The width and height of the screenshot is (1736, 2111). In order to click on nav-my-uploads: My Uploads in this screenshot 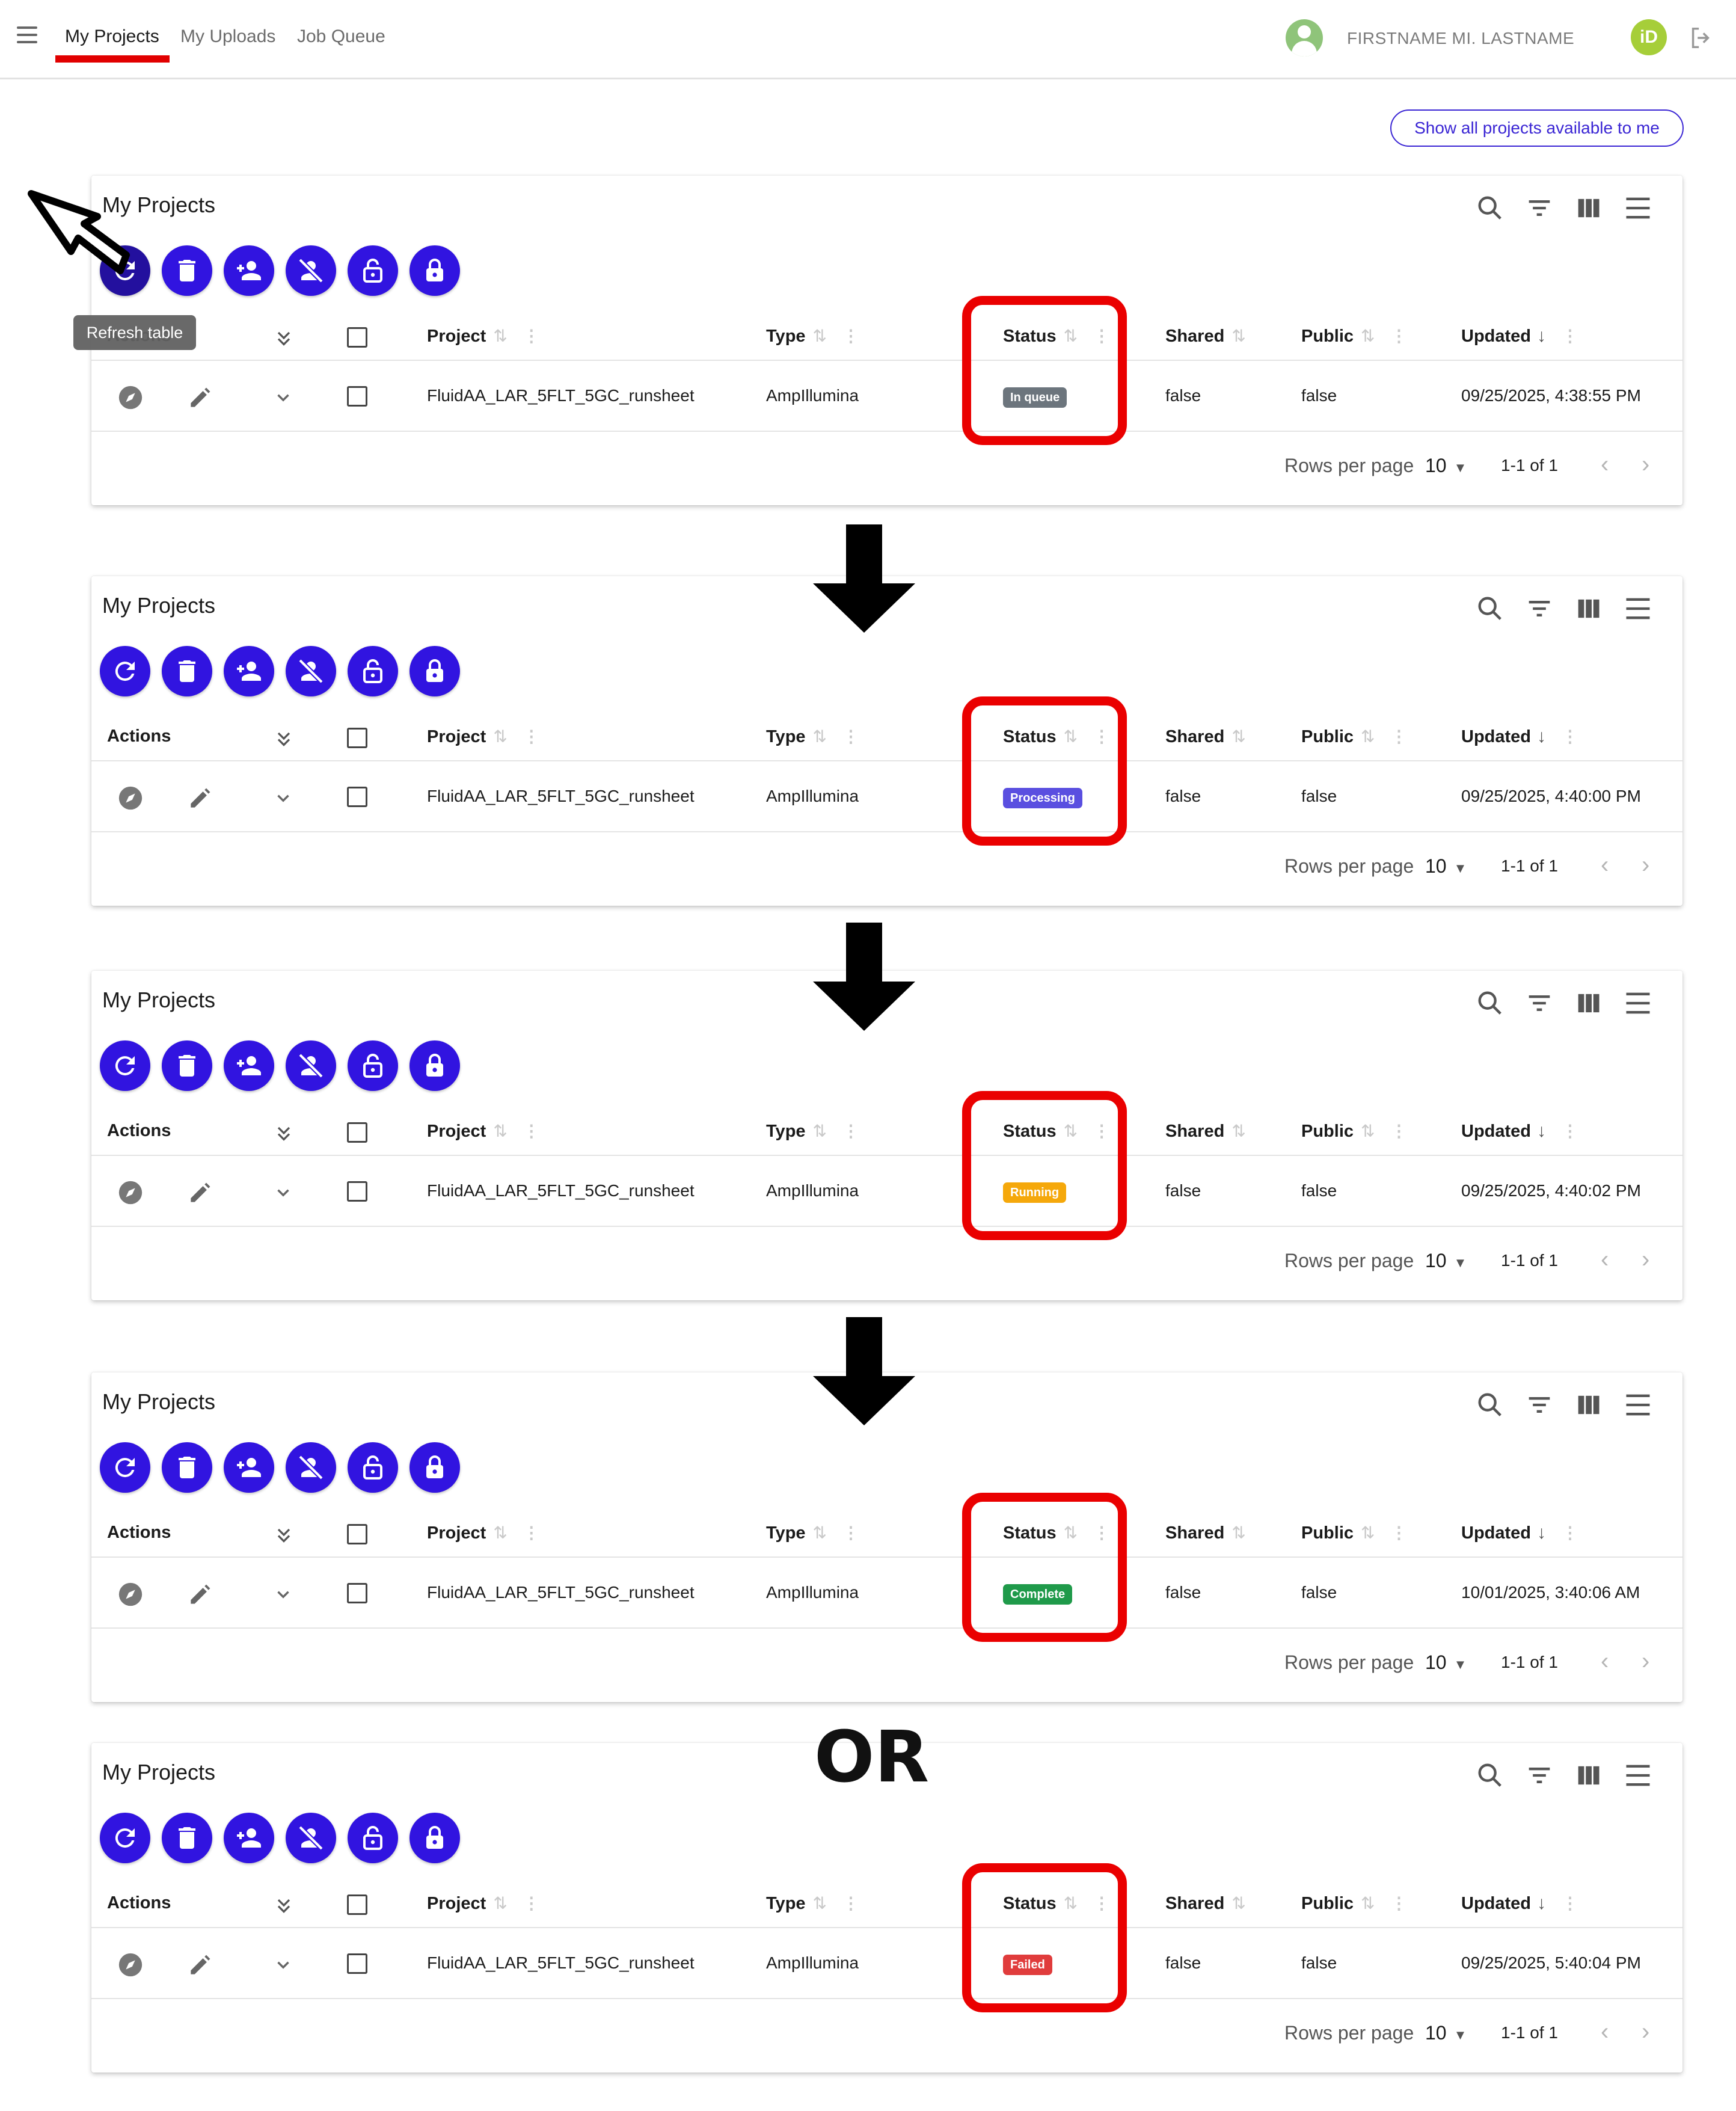, I will do `click(228, 36)`.